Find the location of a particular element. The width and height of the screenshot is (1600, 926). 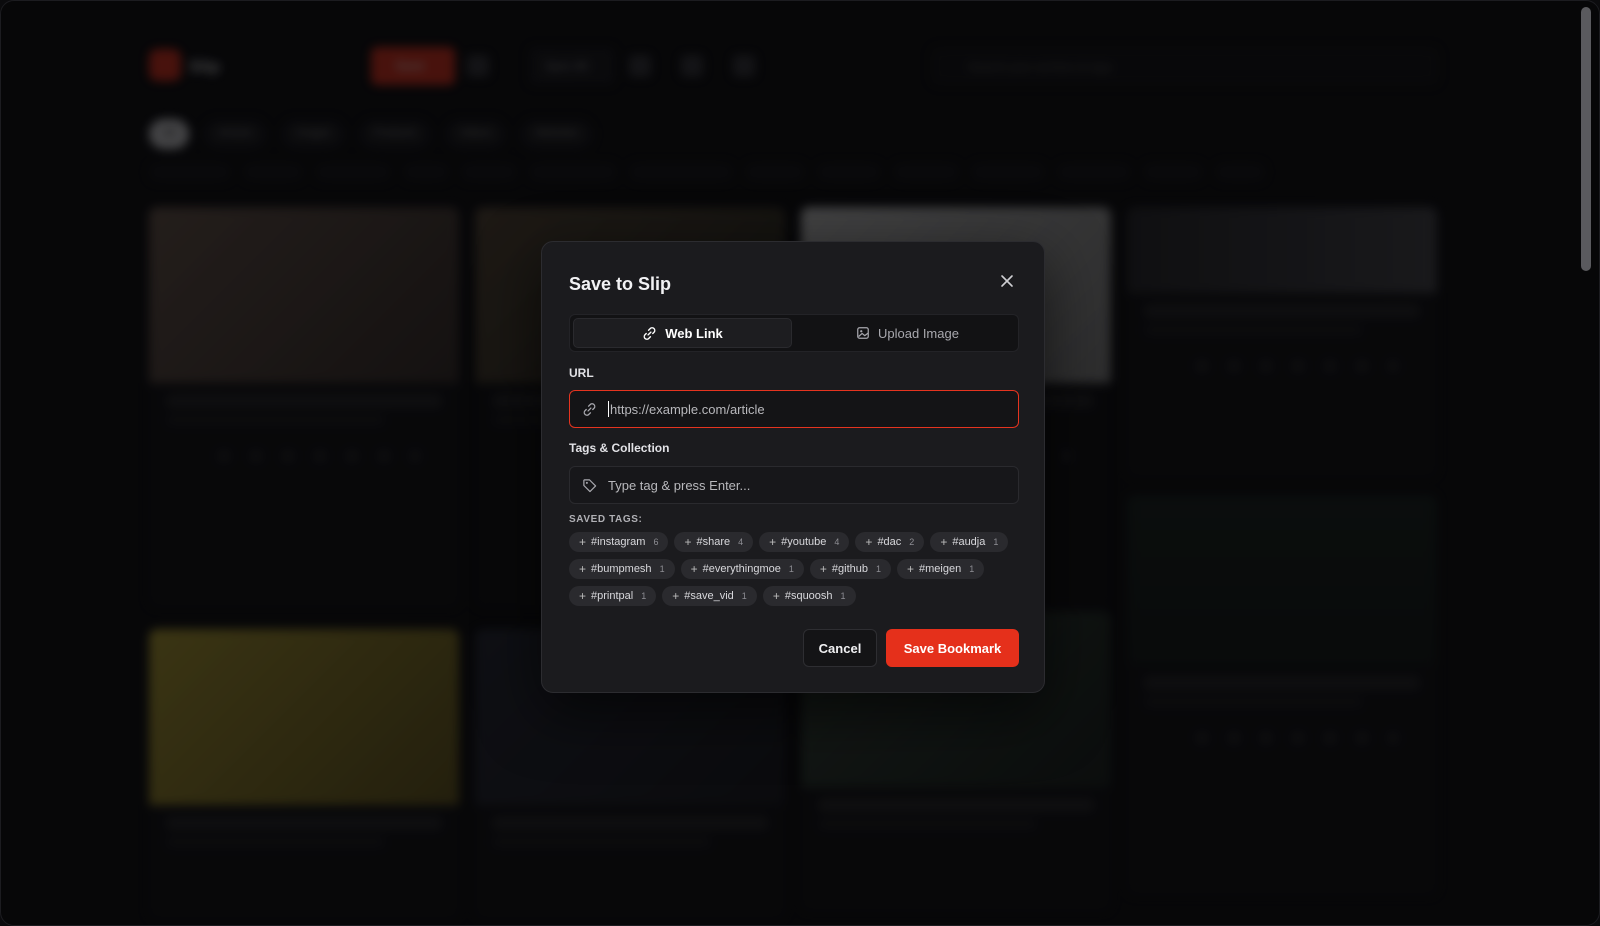

tag-name: #instagram is located at coordinates (618, 542).